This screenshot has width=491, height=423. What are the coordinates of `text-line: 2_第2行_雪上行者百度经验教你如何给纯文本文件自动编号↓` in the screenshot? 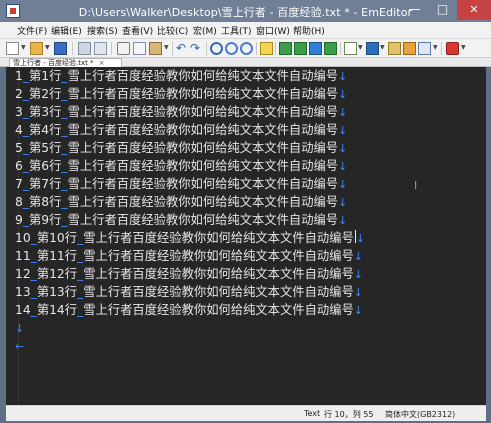 It's located at (181, 94).